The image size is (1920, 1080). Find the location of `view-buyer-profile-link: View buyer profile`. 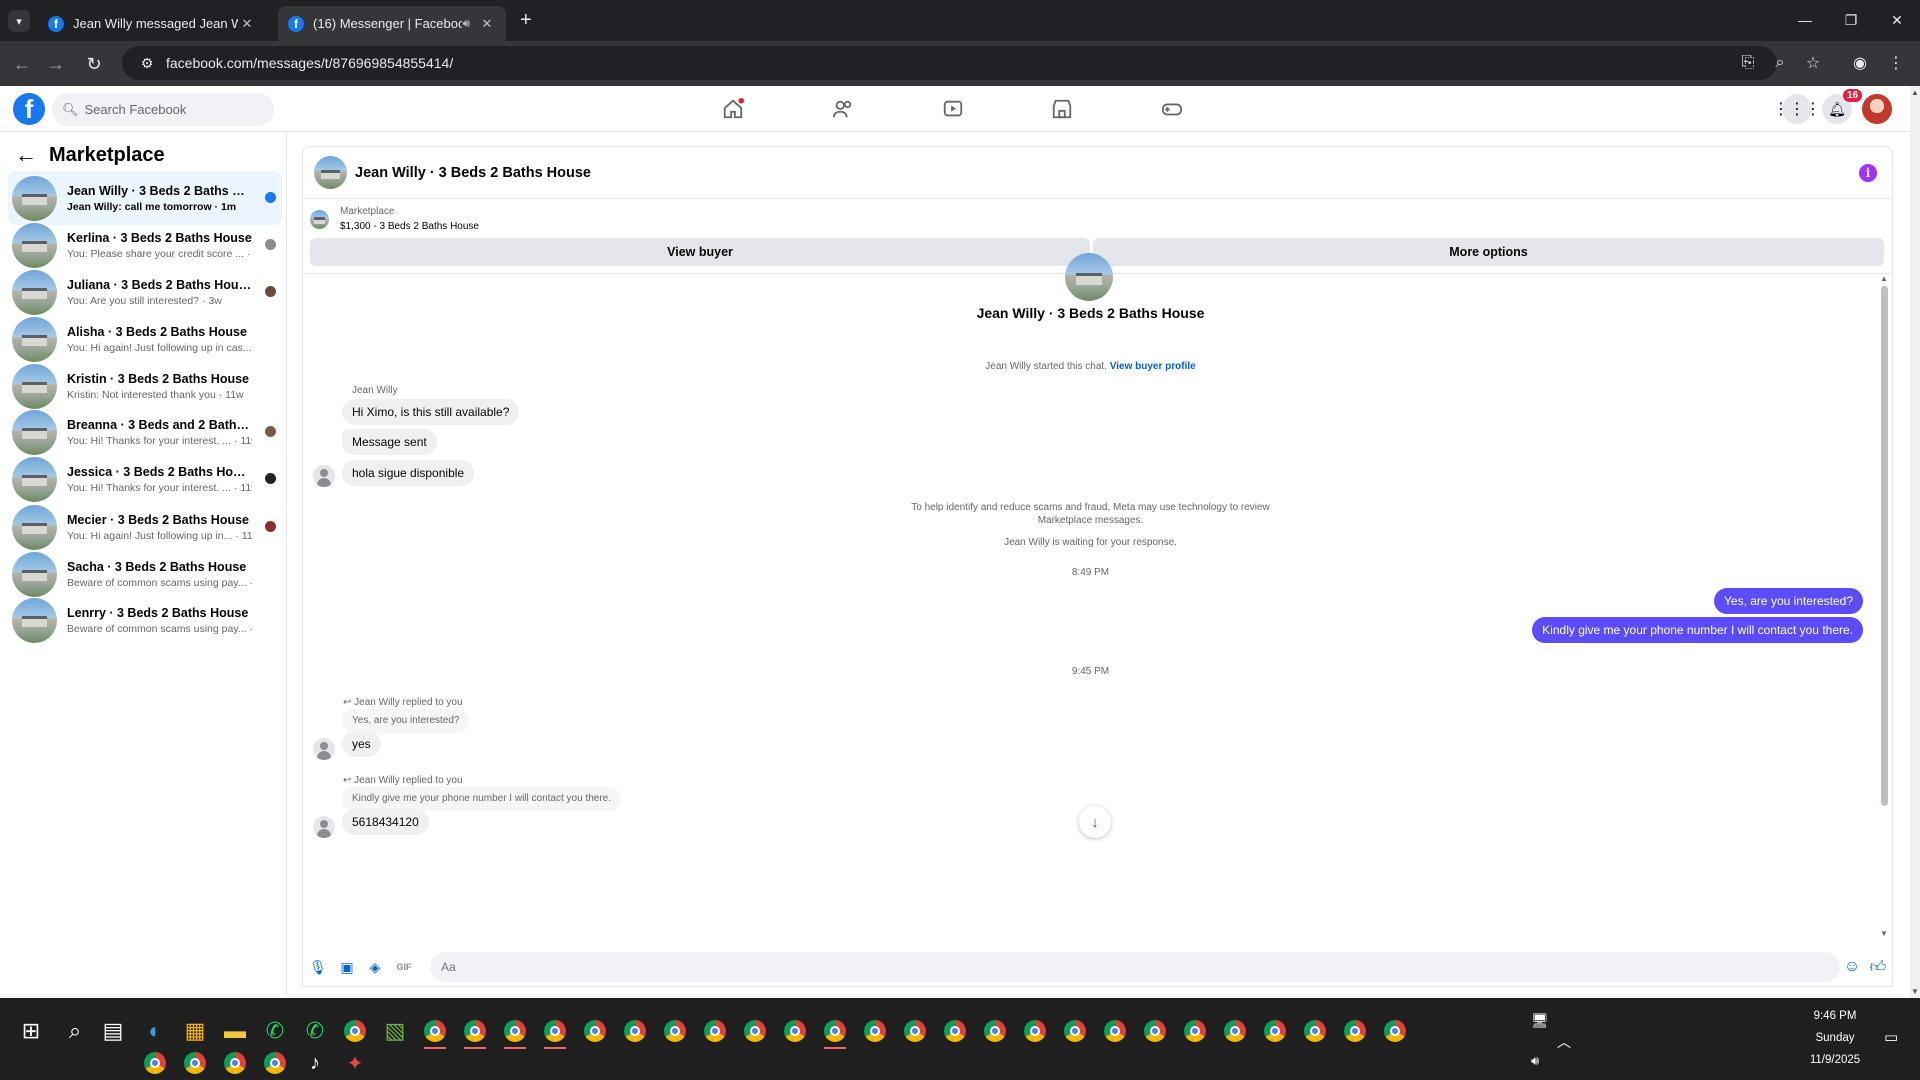

view-buyer-profile-link: View buyer profile is located at coordinates (1153, 366).